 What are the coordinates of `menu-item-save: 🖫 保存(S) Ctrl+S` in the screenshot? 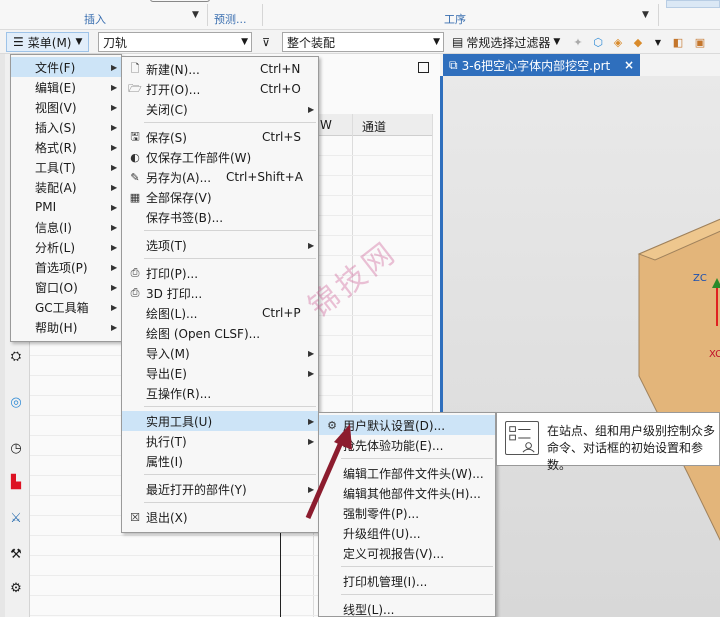 It's located at (220, 137).